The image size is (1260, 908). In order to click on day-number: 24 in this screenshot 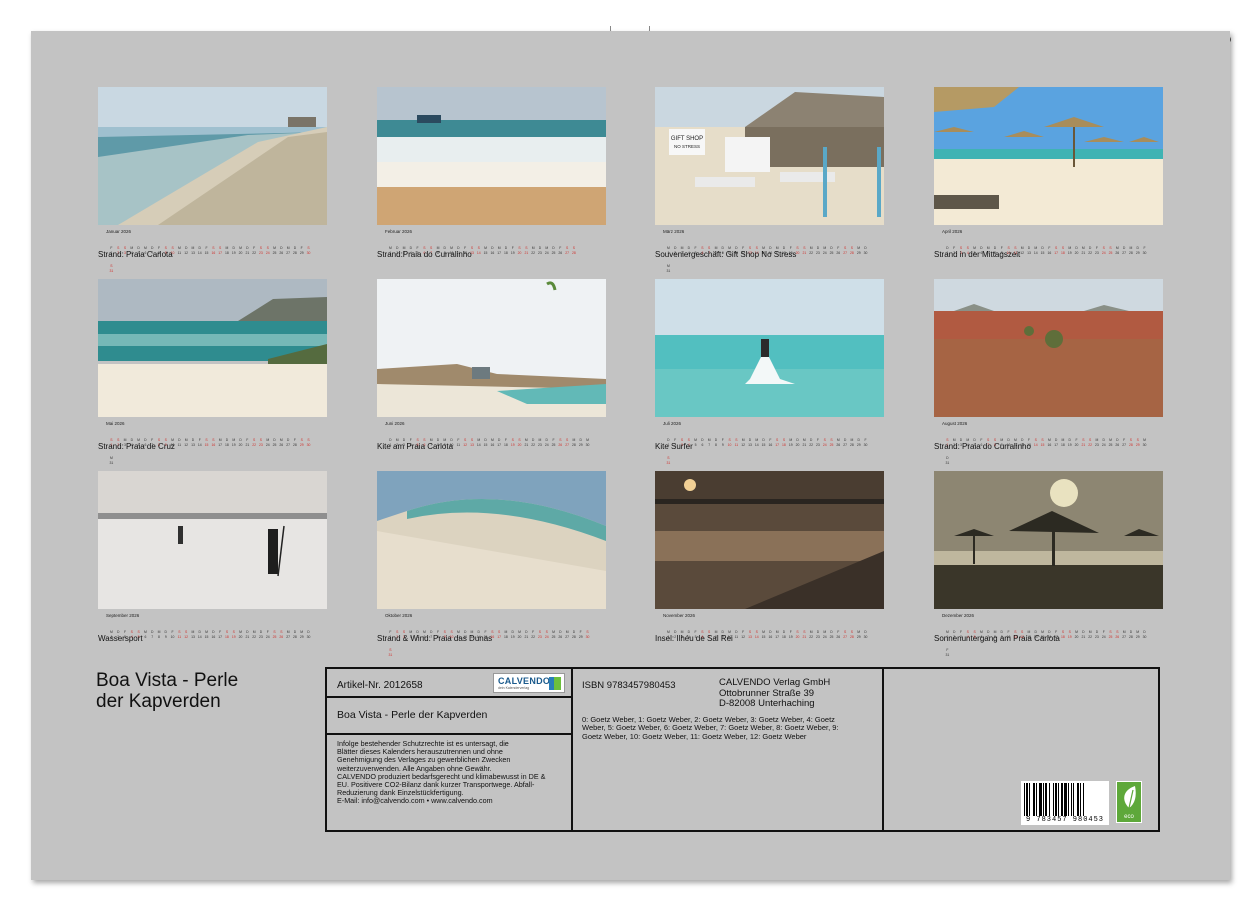, I will do `click(1103, 445)`.